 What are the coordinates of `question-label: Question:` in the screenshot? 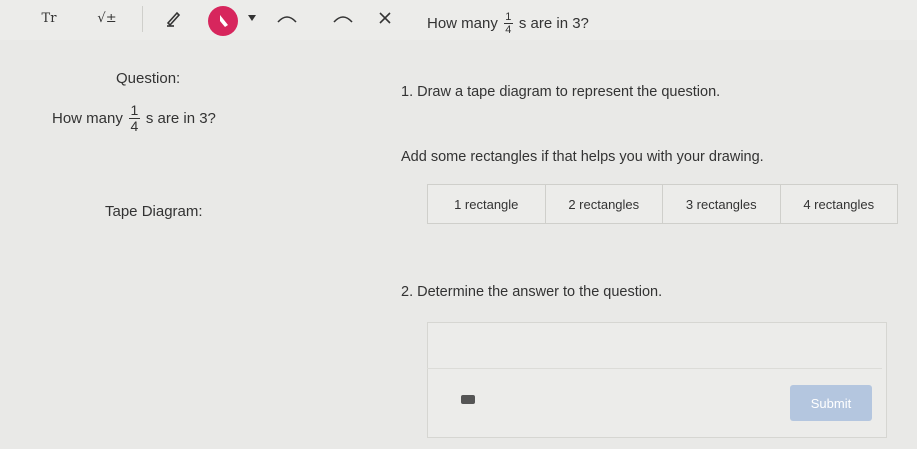 It's located at (148, 78).